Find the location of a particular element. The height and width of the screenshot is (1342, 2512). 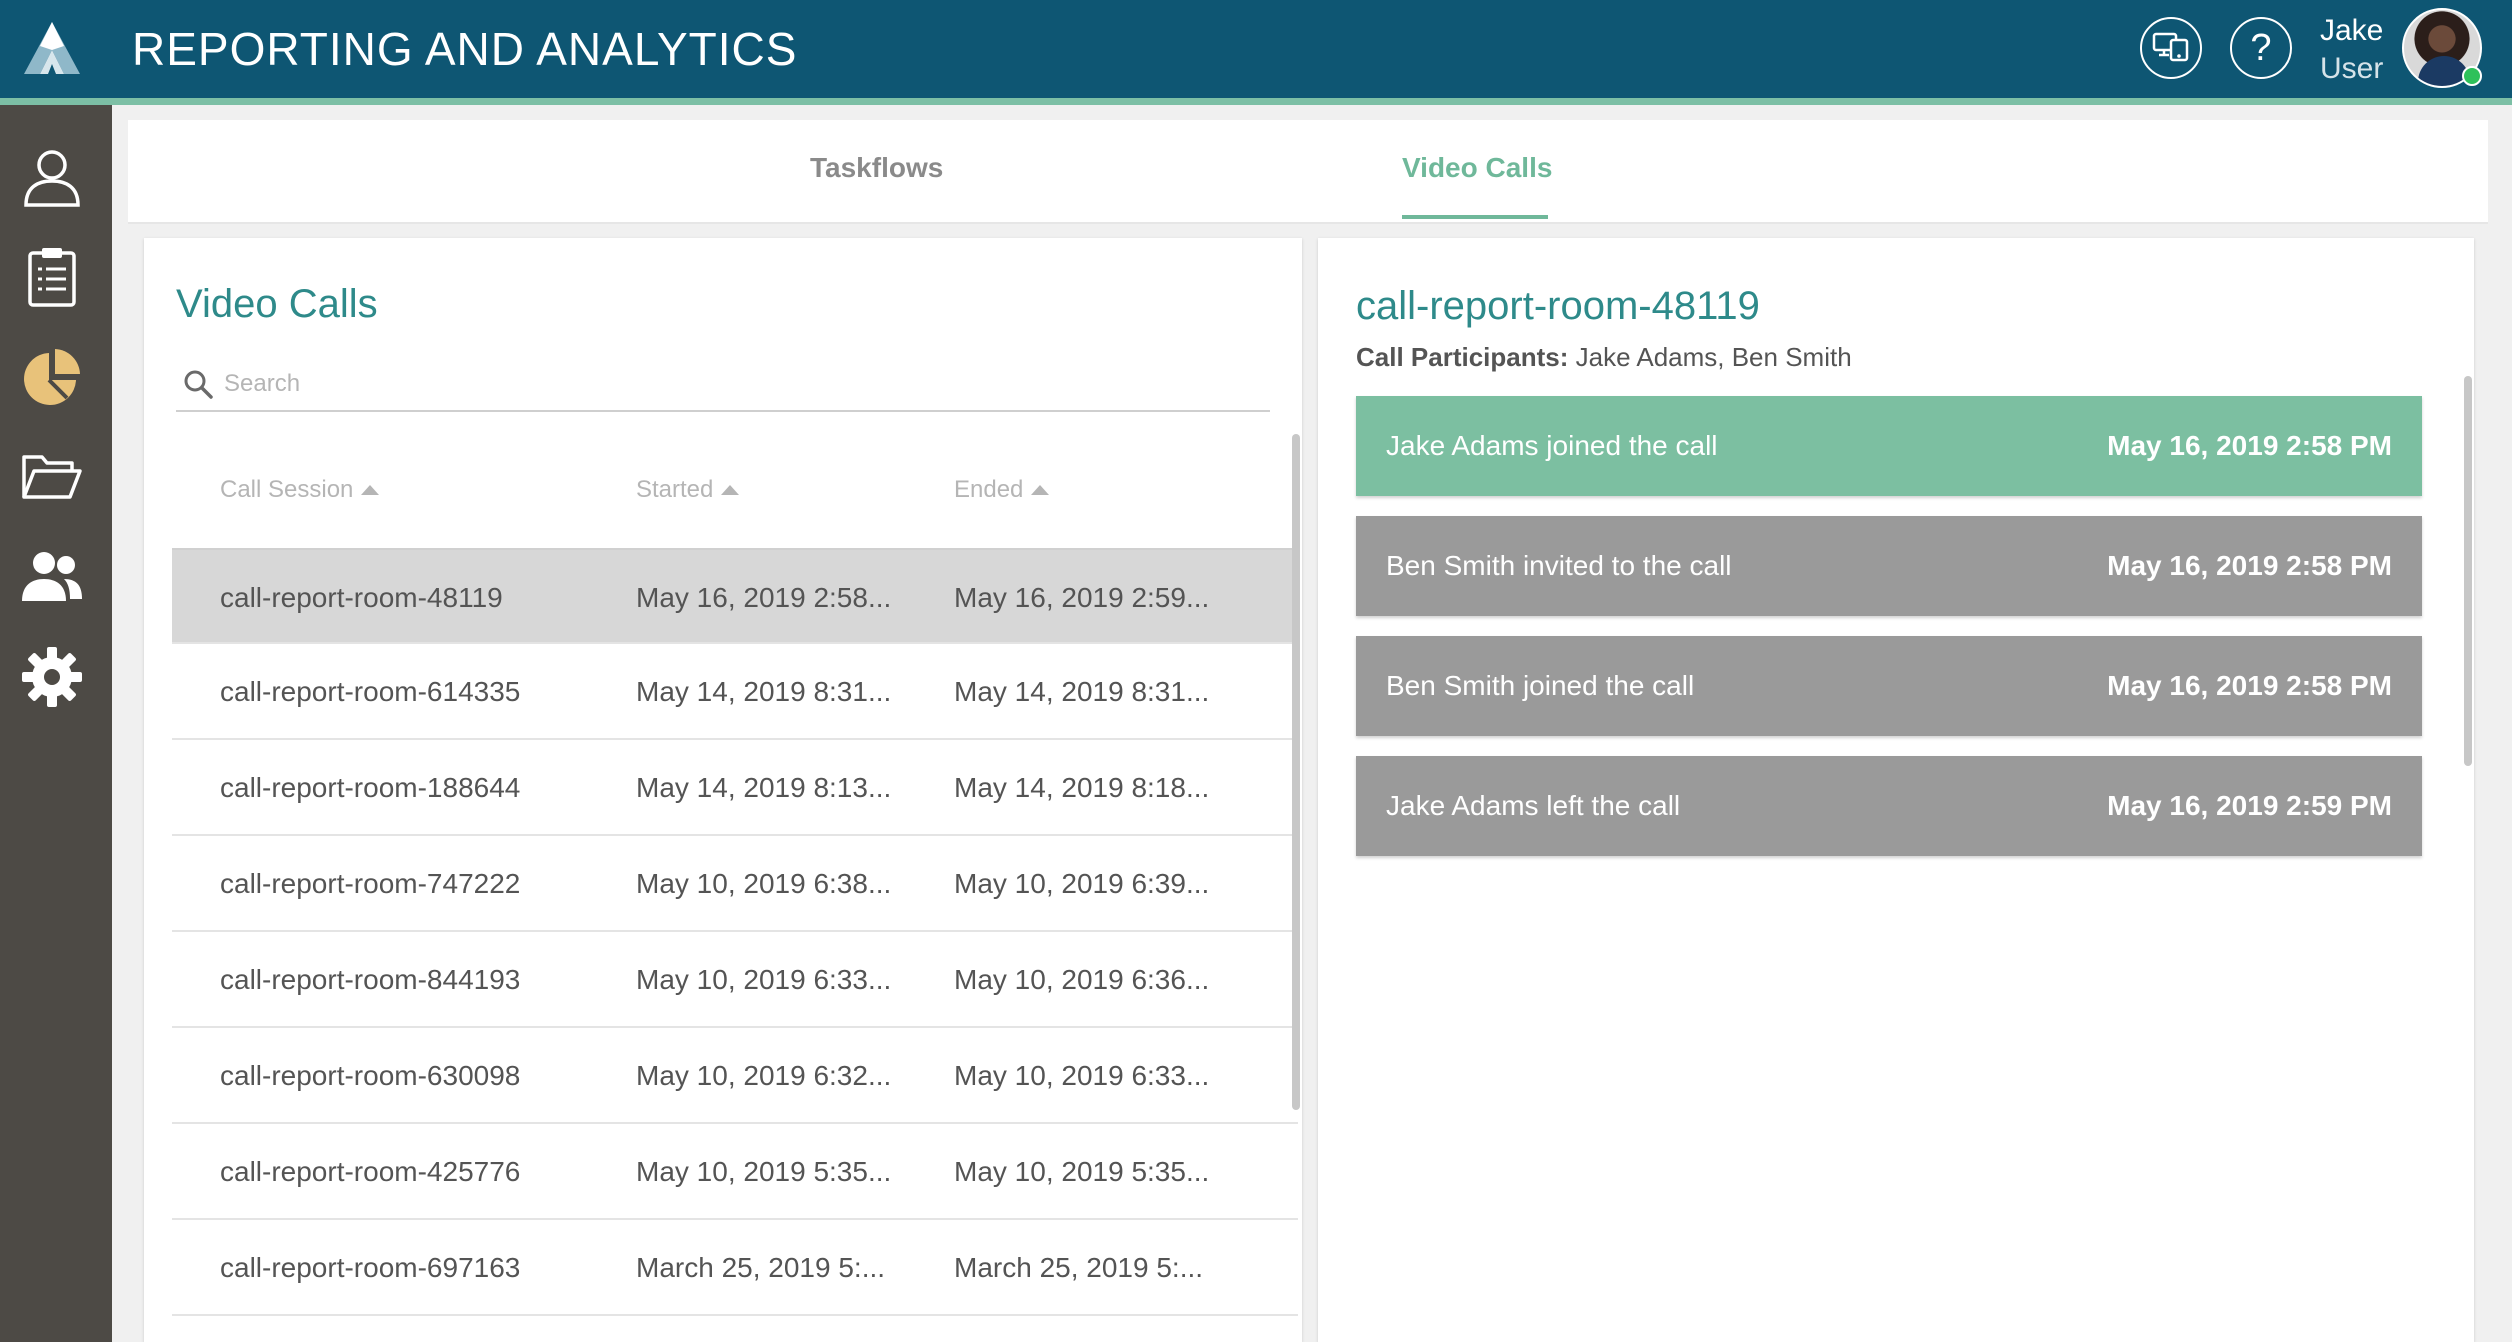

event-description: Ben Smith joined the call is located at coordinates (1540, 685).